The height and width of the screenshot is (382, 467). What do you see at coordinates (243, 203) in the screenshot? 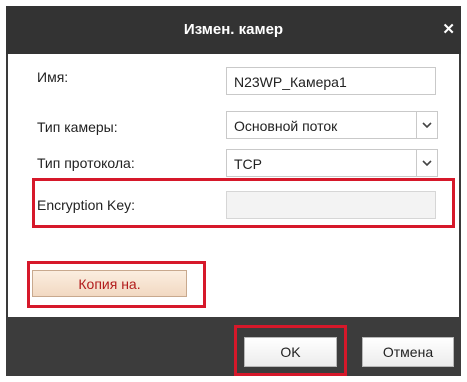
I see `encryption-key-highlight` at bounding box center [243, 203].